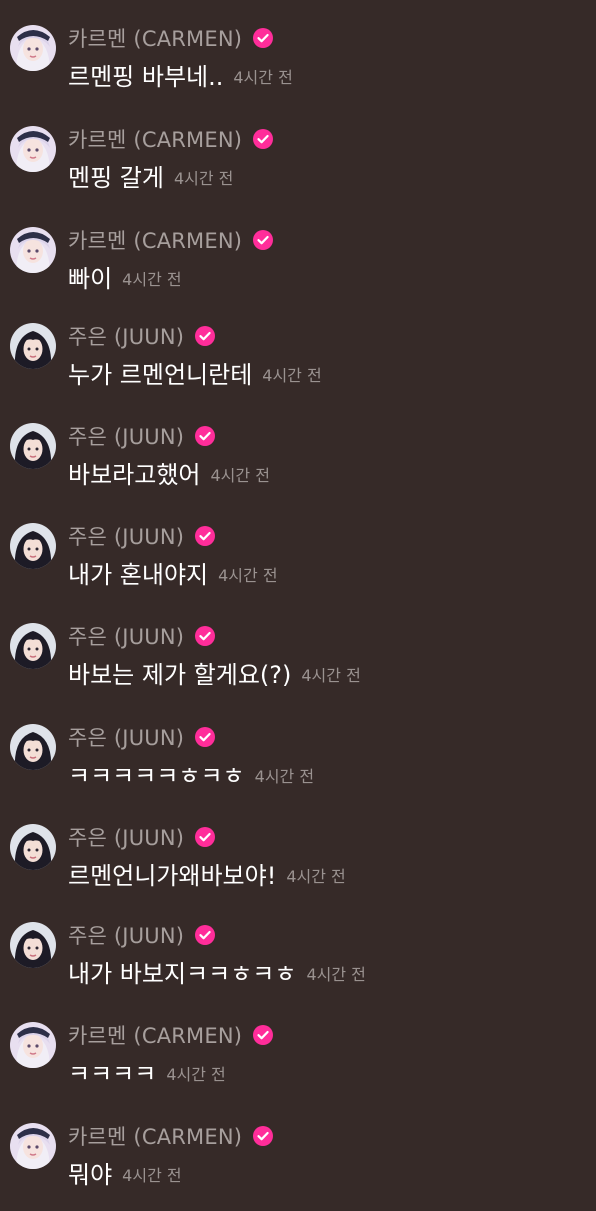 The image size is (596, 1211). What do you see at coordinates (172, 875) in the screenshot?
I see `message-text: 르멘언니가왜바보야!` at bounding box center [172, 875].